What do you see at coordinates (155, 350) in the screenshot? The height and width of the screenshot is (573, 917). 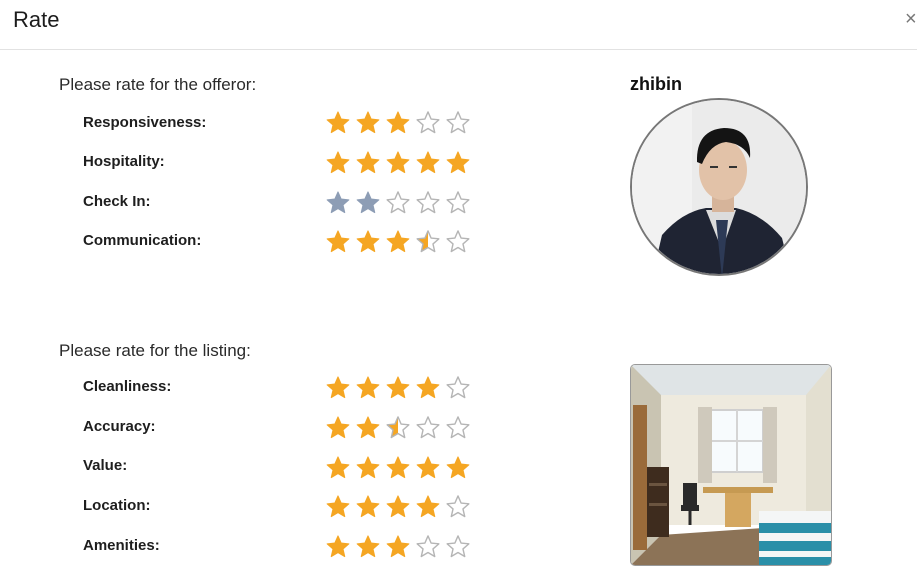 I see `listing-section-heading: Please rate for the listing:` at bounding box center [155, 350].